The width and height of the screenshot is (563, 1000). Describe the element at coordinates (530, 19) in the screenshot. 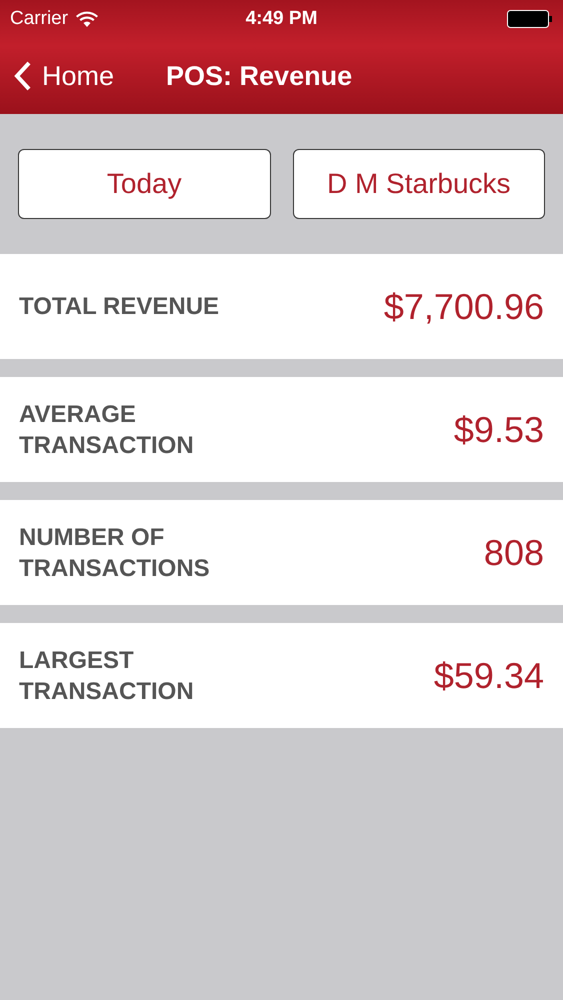

I see `battery-icon` at that location.